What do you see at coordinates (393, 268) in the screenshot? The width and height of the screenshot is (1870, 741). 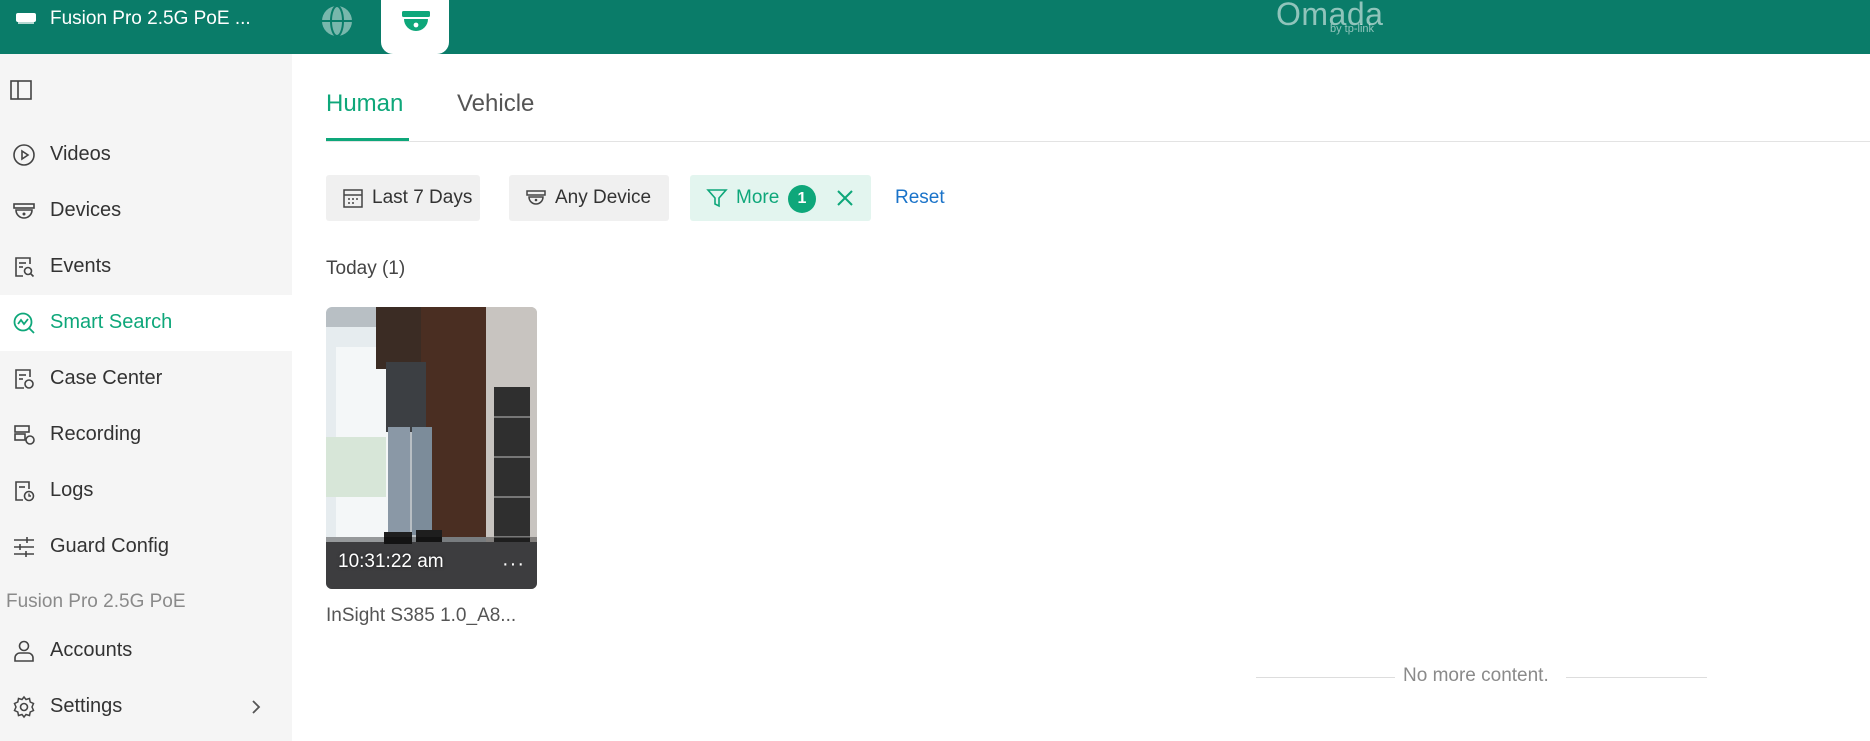 I see `group-count: (1)` at bounding box center [393, 268].